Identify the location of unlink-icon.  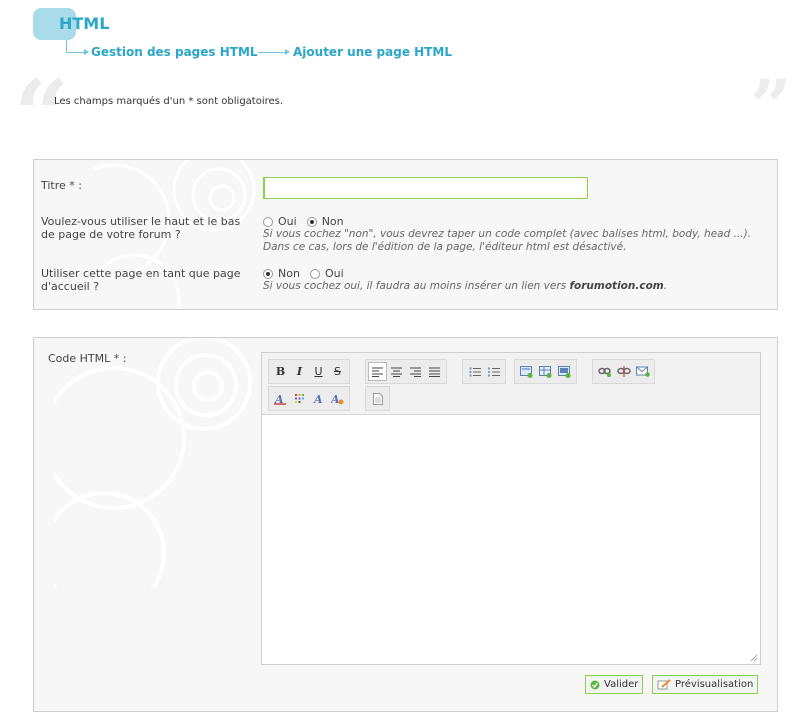
(623, 371).